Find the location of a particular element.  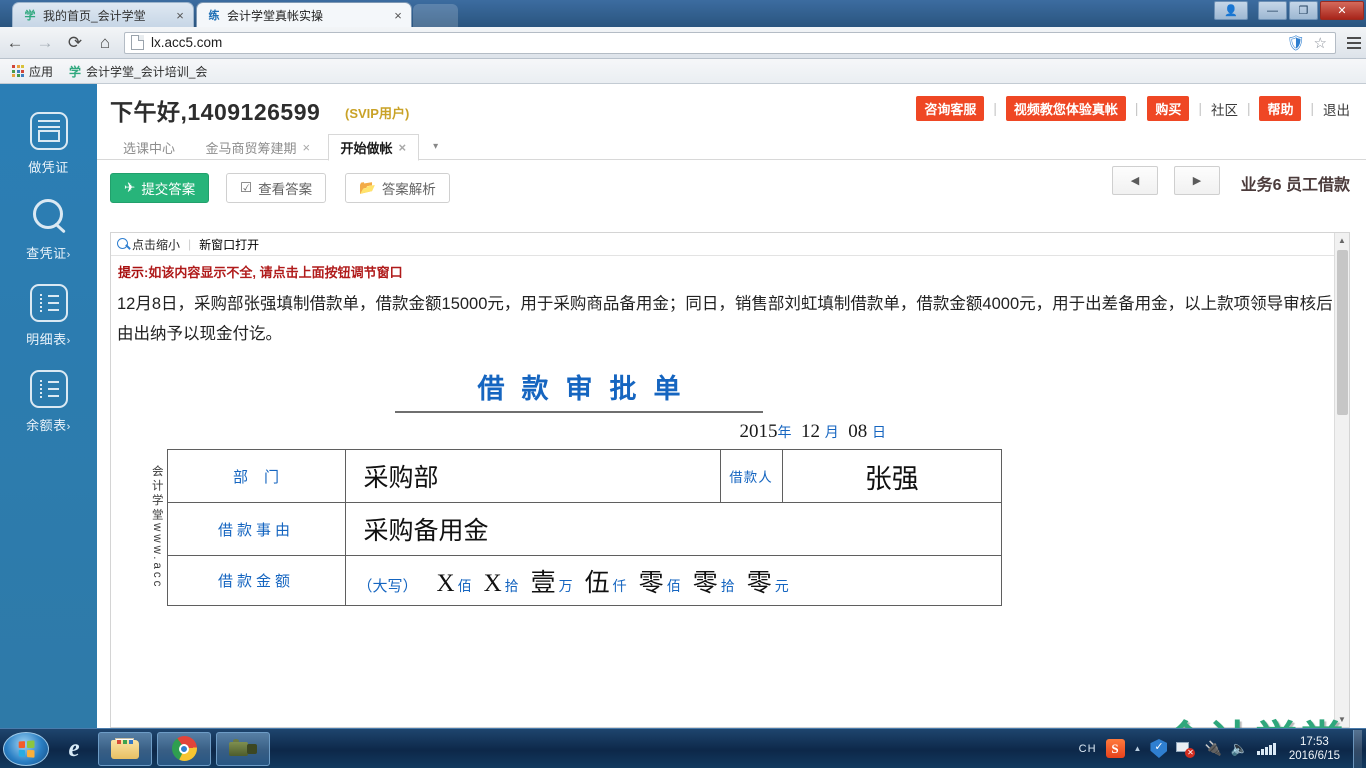

security-shield-icon is located at coordinates (1159, 748).